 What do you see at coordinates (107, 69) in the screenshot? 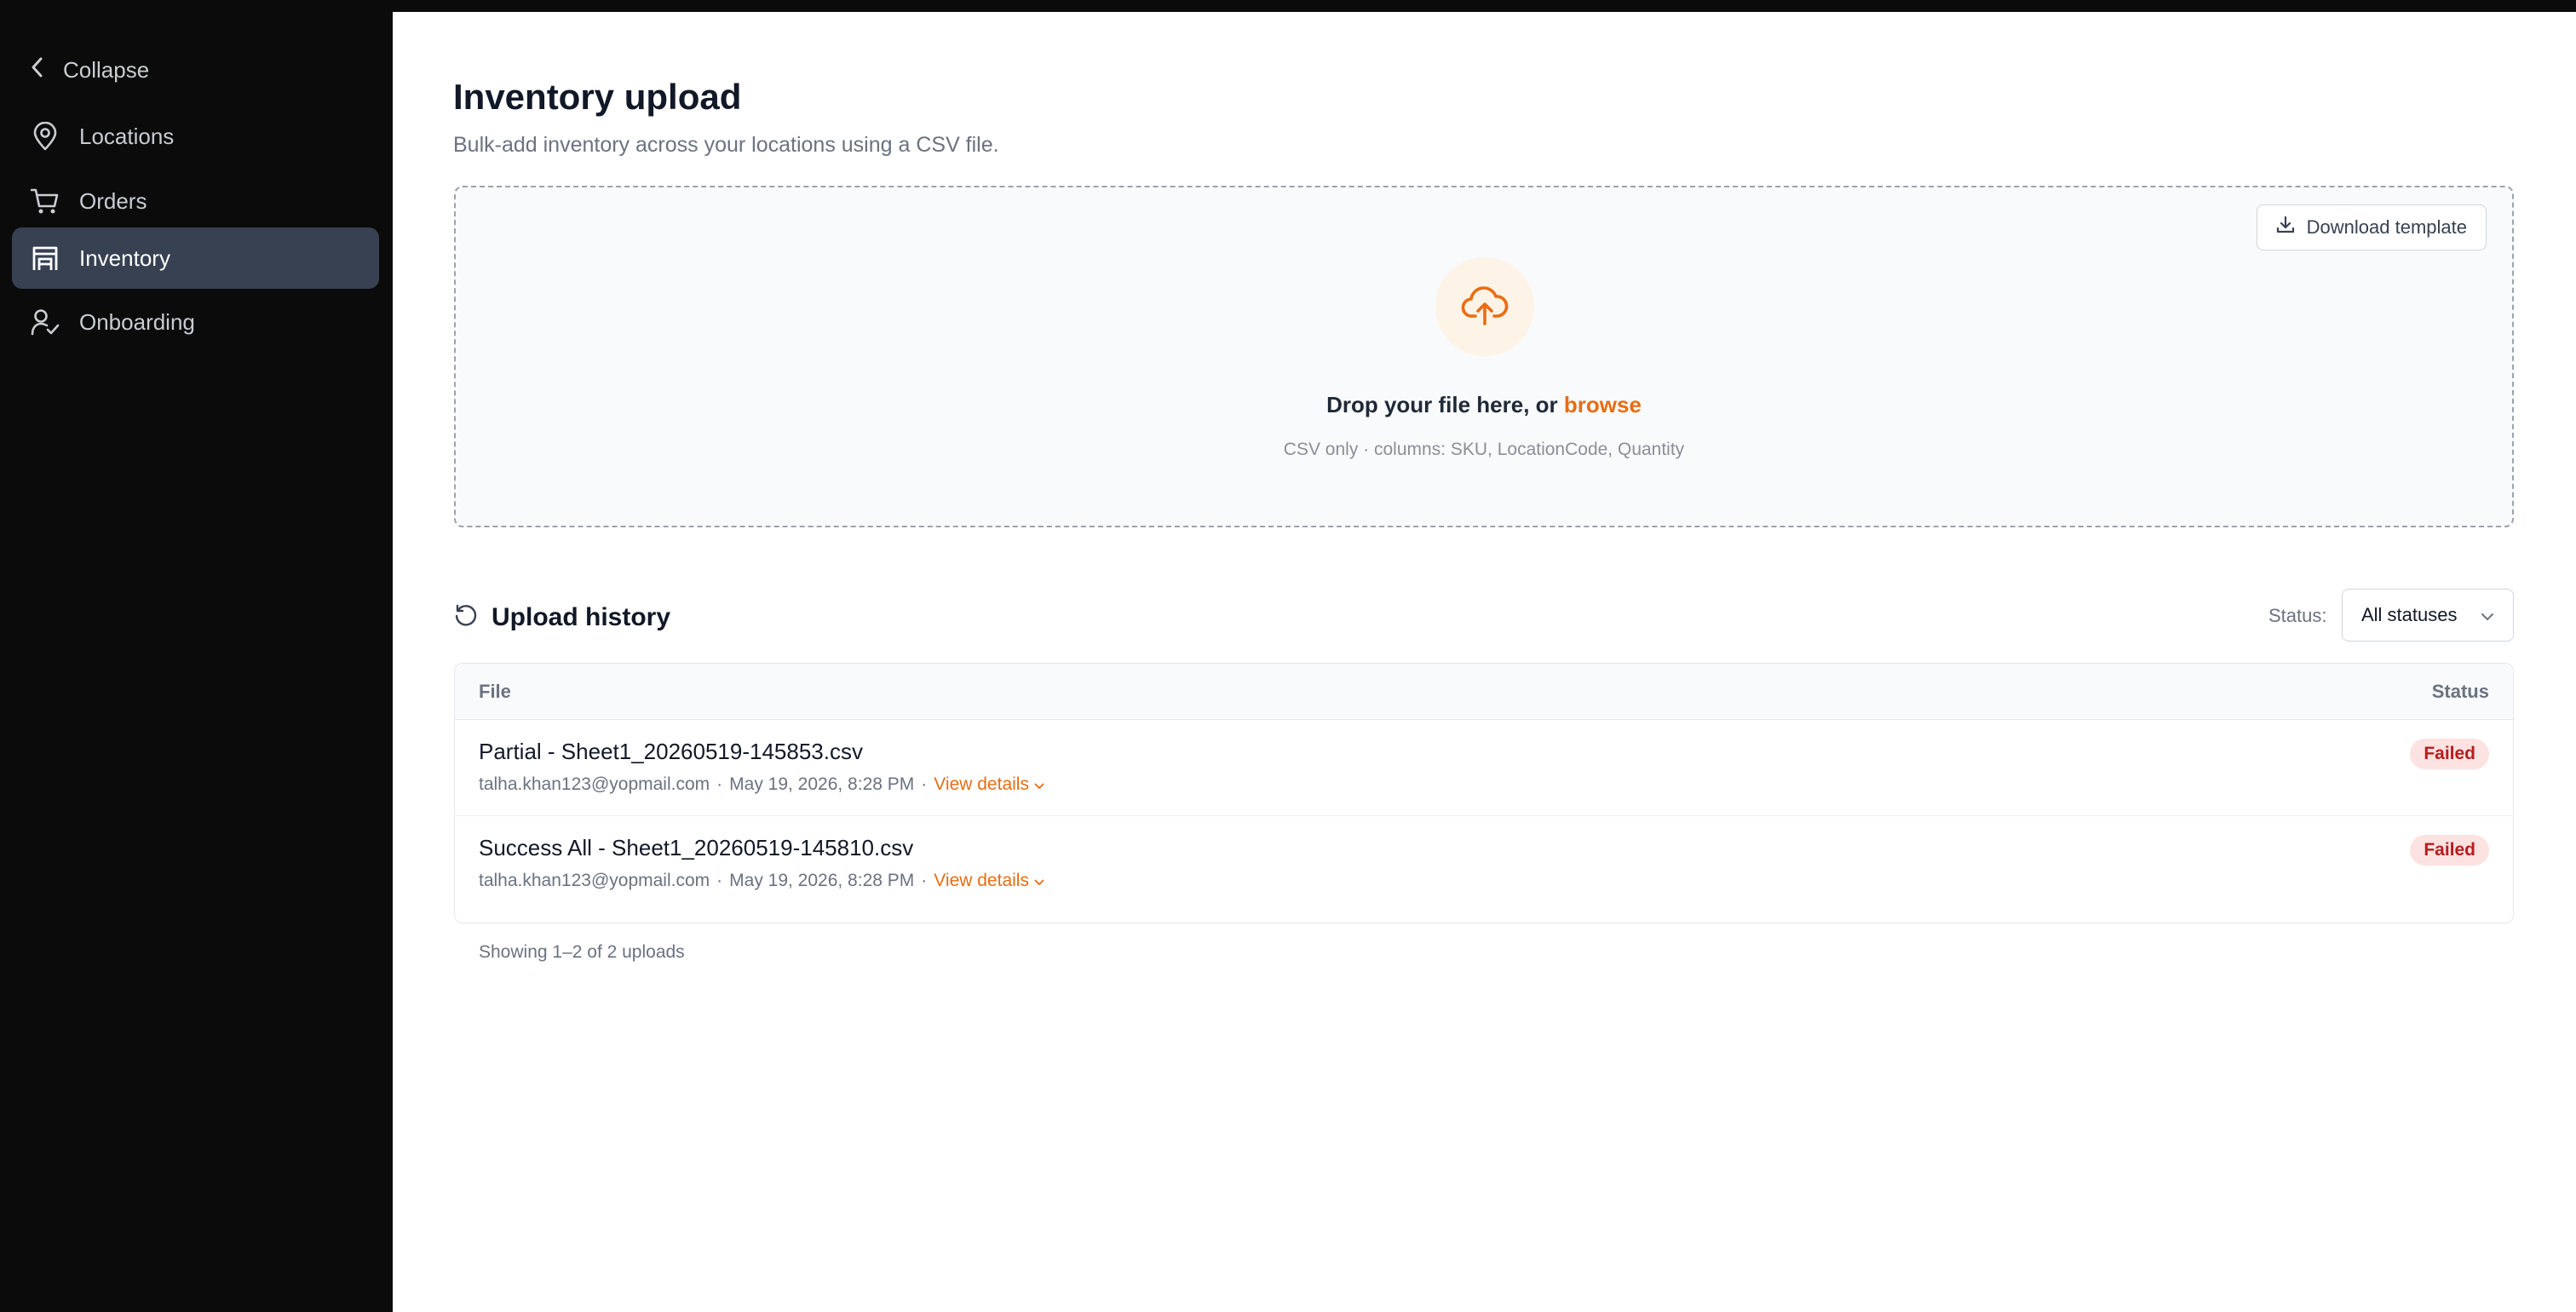
I see `collapse-label: Collapse` at bounding box center [107, 69].